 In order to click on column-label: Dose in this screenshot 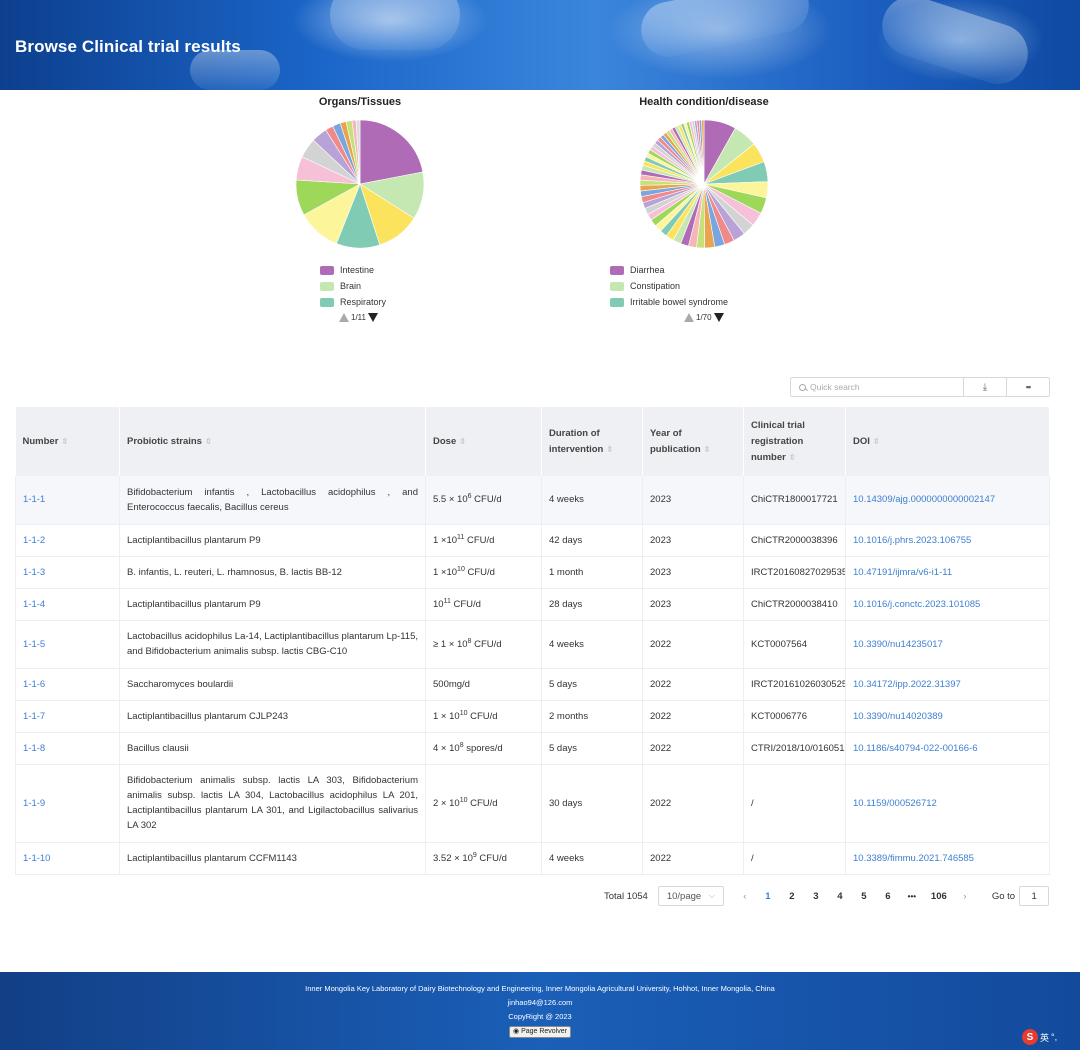, I will do `click(445, 441)`.